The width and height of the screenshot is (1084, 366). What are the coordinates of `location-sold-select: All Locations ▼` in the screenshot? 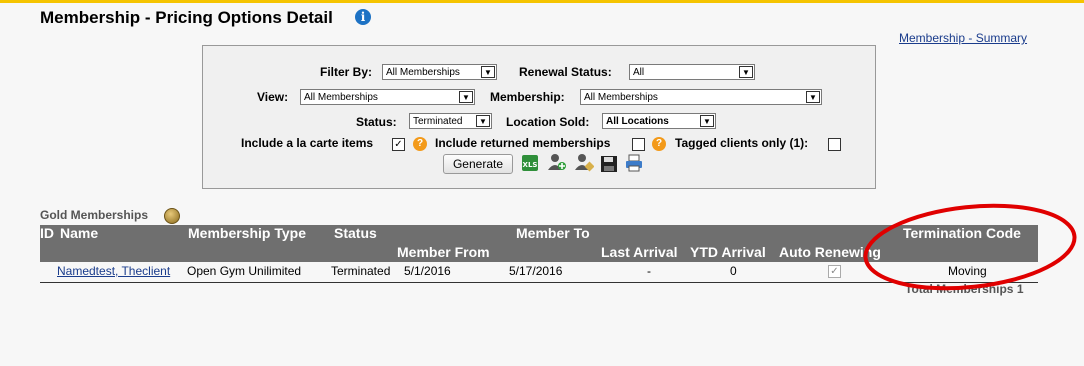 It's located at (659, 121).